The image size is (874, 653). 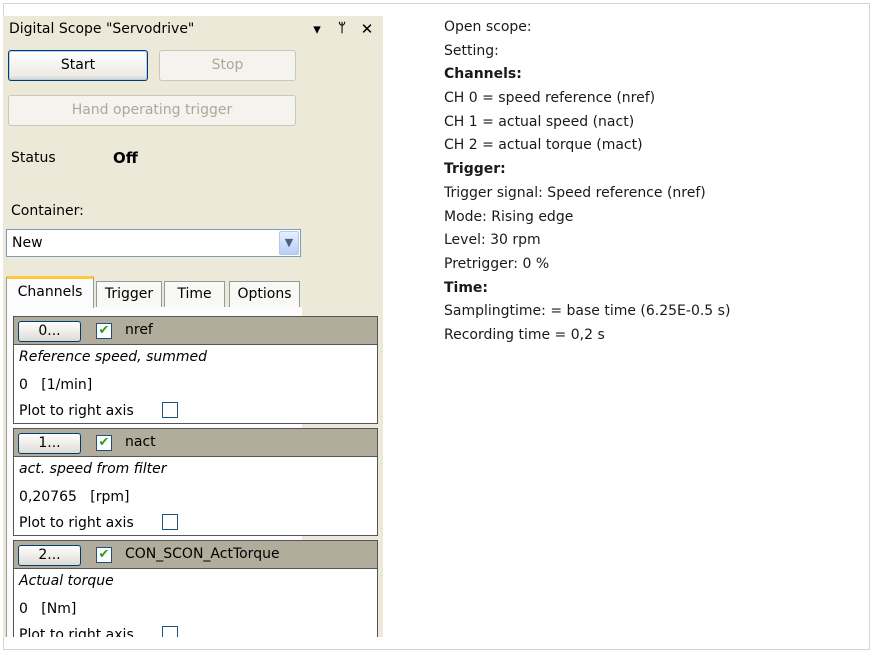 I want to click on info-line: Mode: Rising edge, so click(x=509, y=216).